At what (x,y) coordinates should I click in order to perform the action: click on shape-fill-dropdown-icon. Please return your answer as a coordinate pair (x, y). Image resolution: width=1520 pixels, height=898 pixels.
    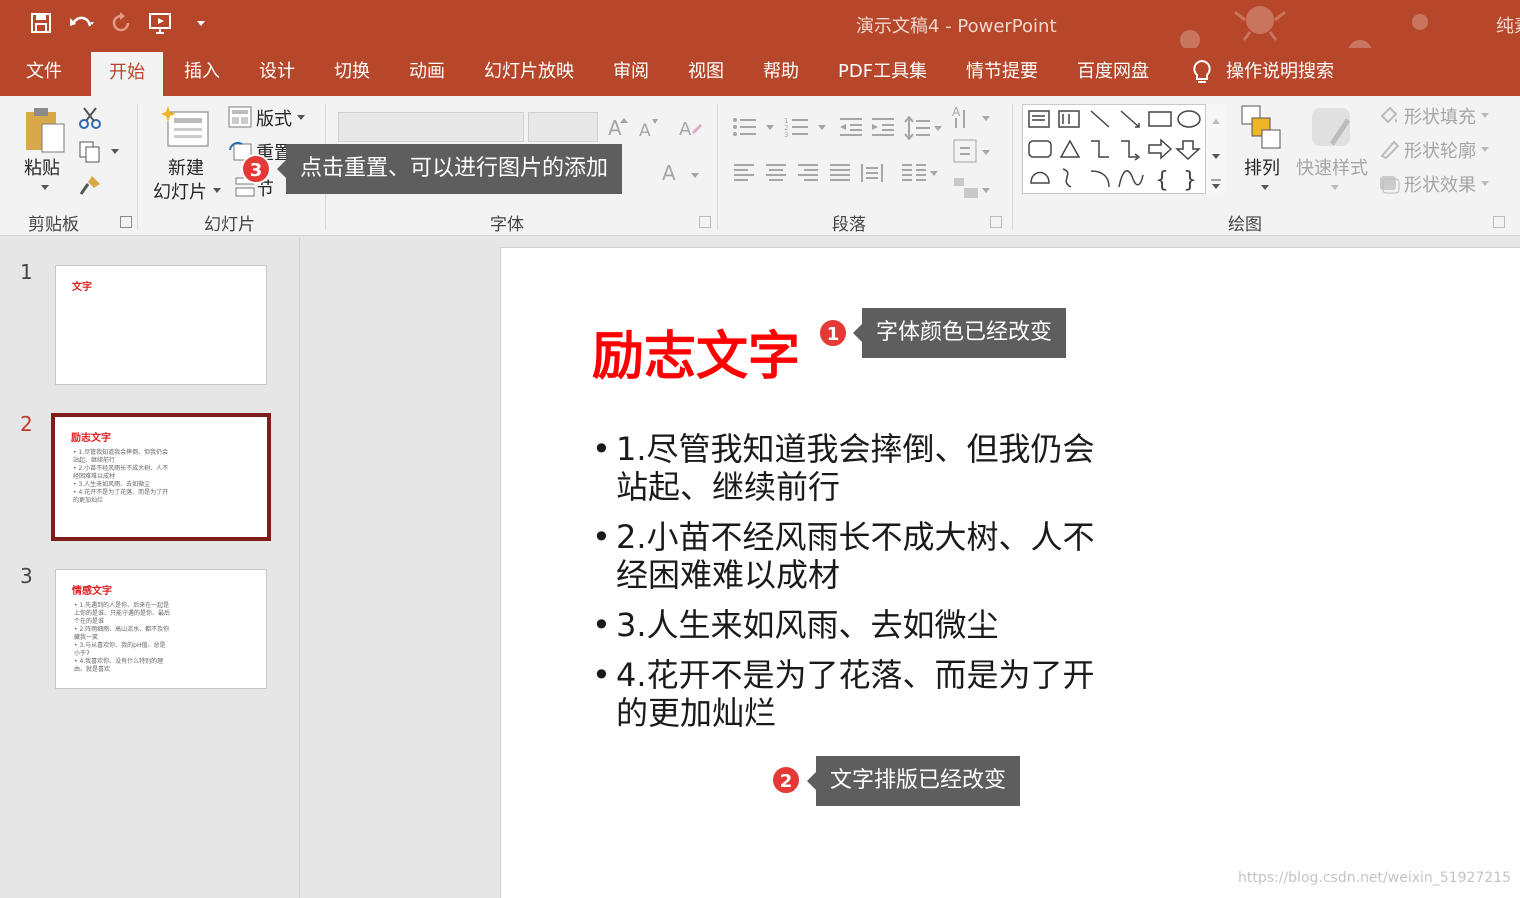
    Looking at the image, I should click on (1485, 116).